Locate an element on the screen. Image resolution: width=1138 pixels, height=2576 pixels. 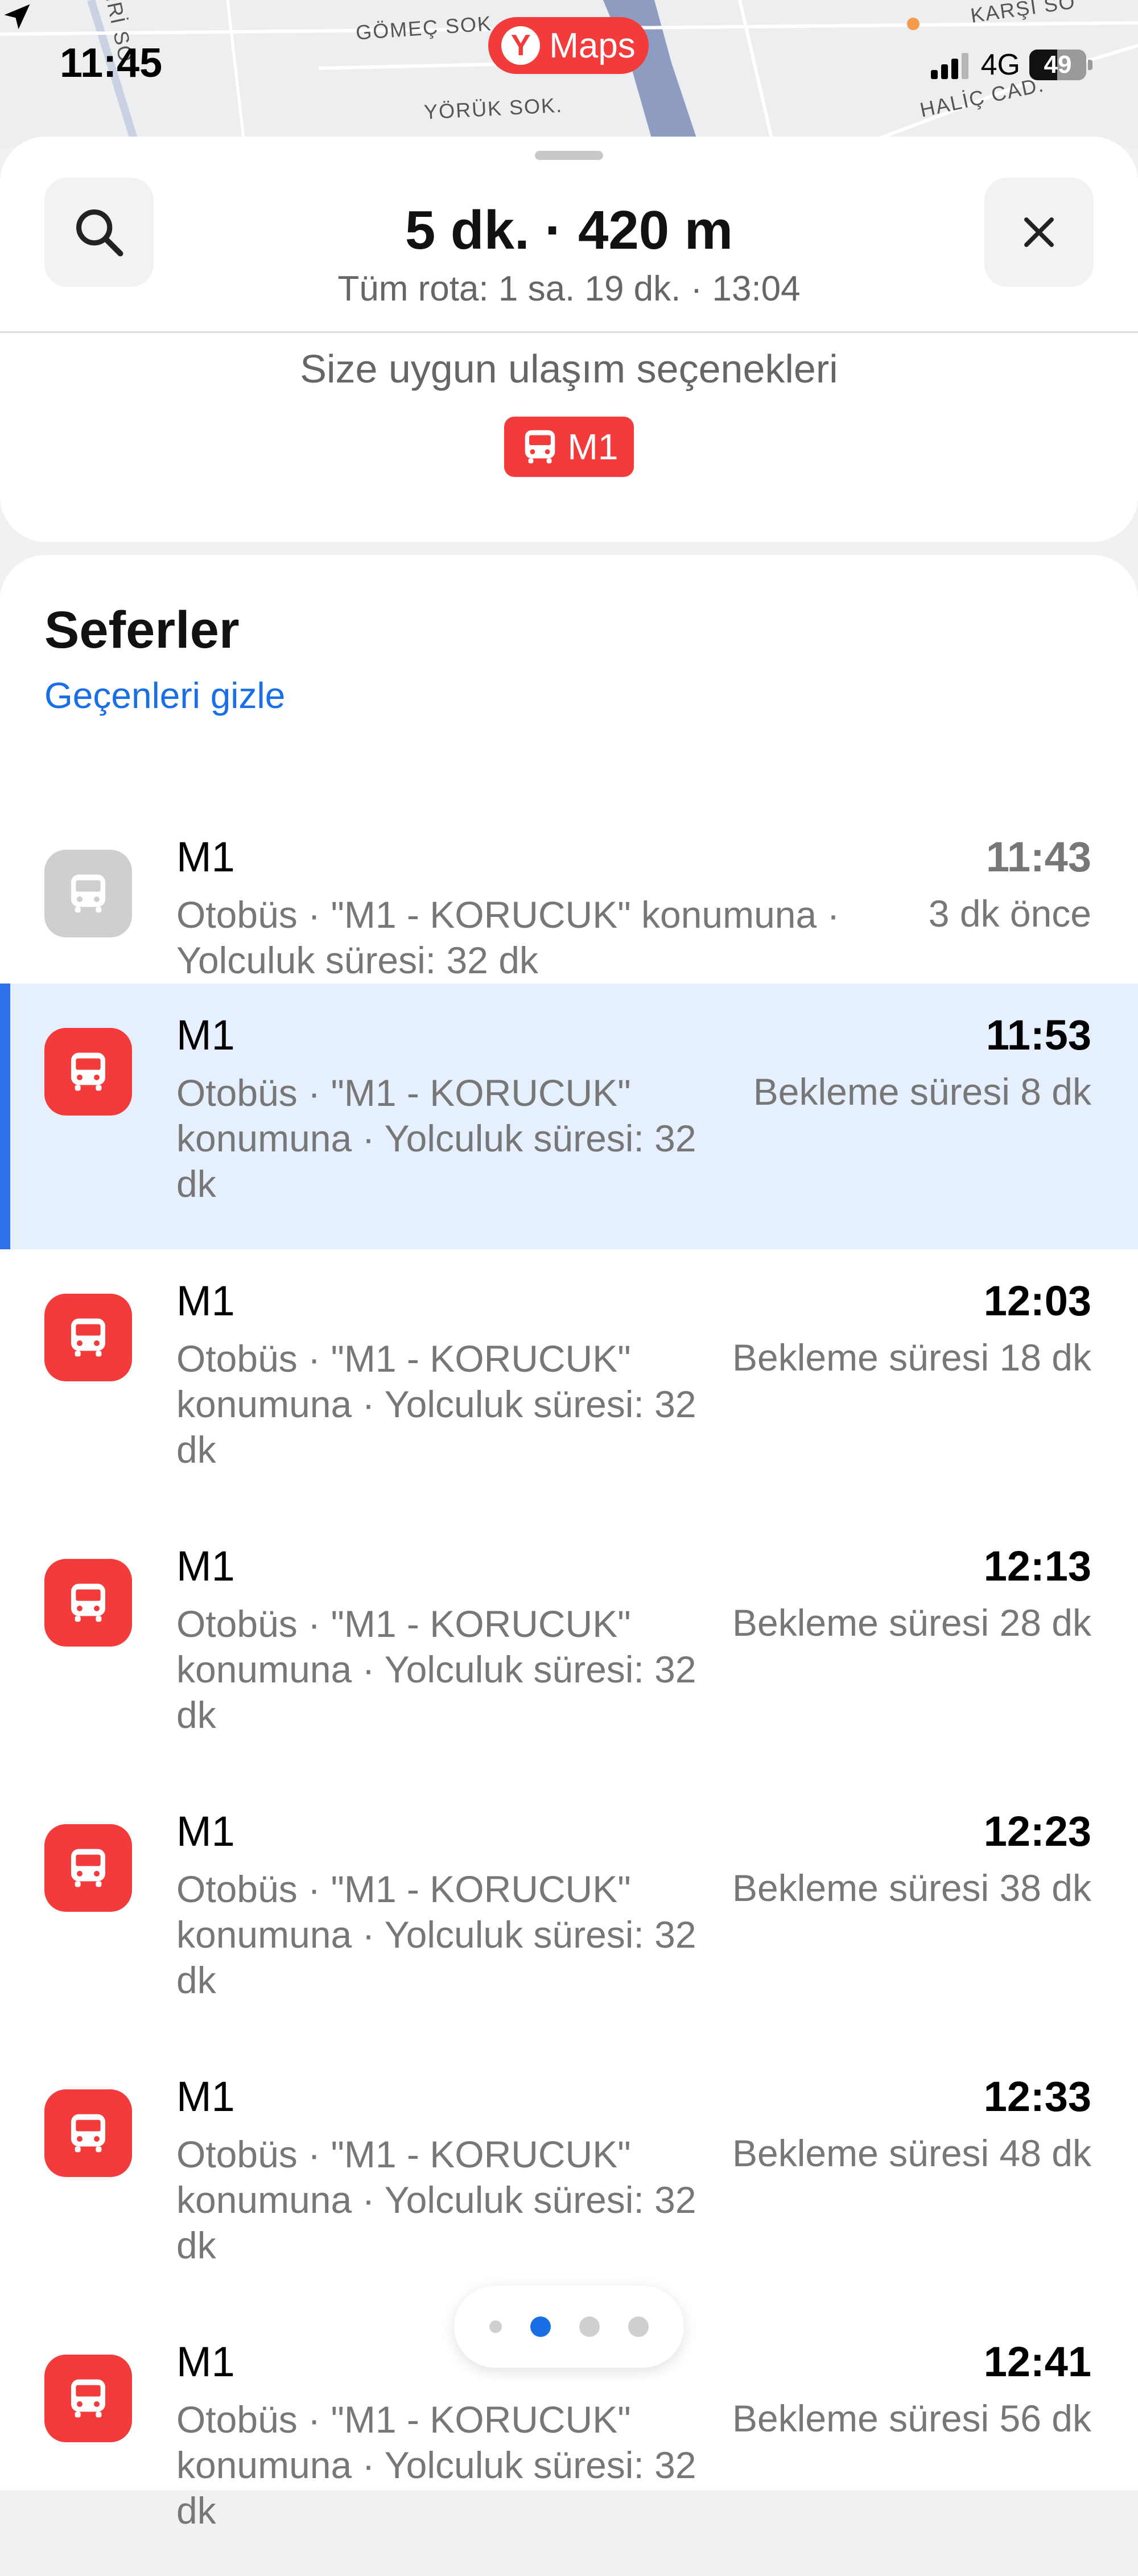
status-indicators: 4G 49 is located at coordinates (1011, 65).